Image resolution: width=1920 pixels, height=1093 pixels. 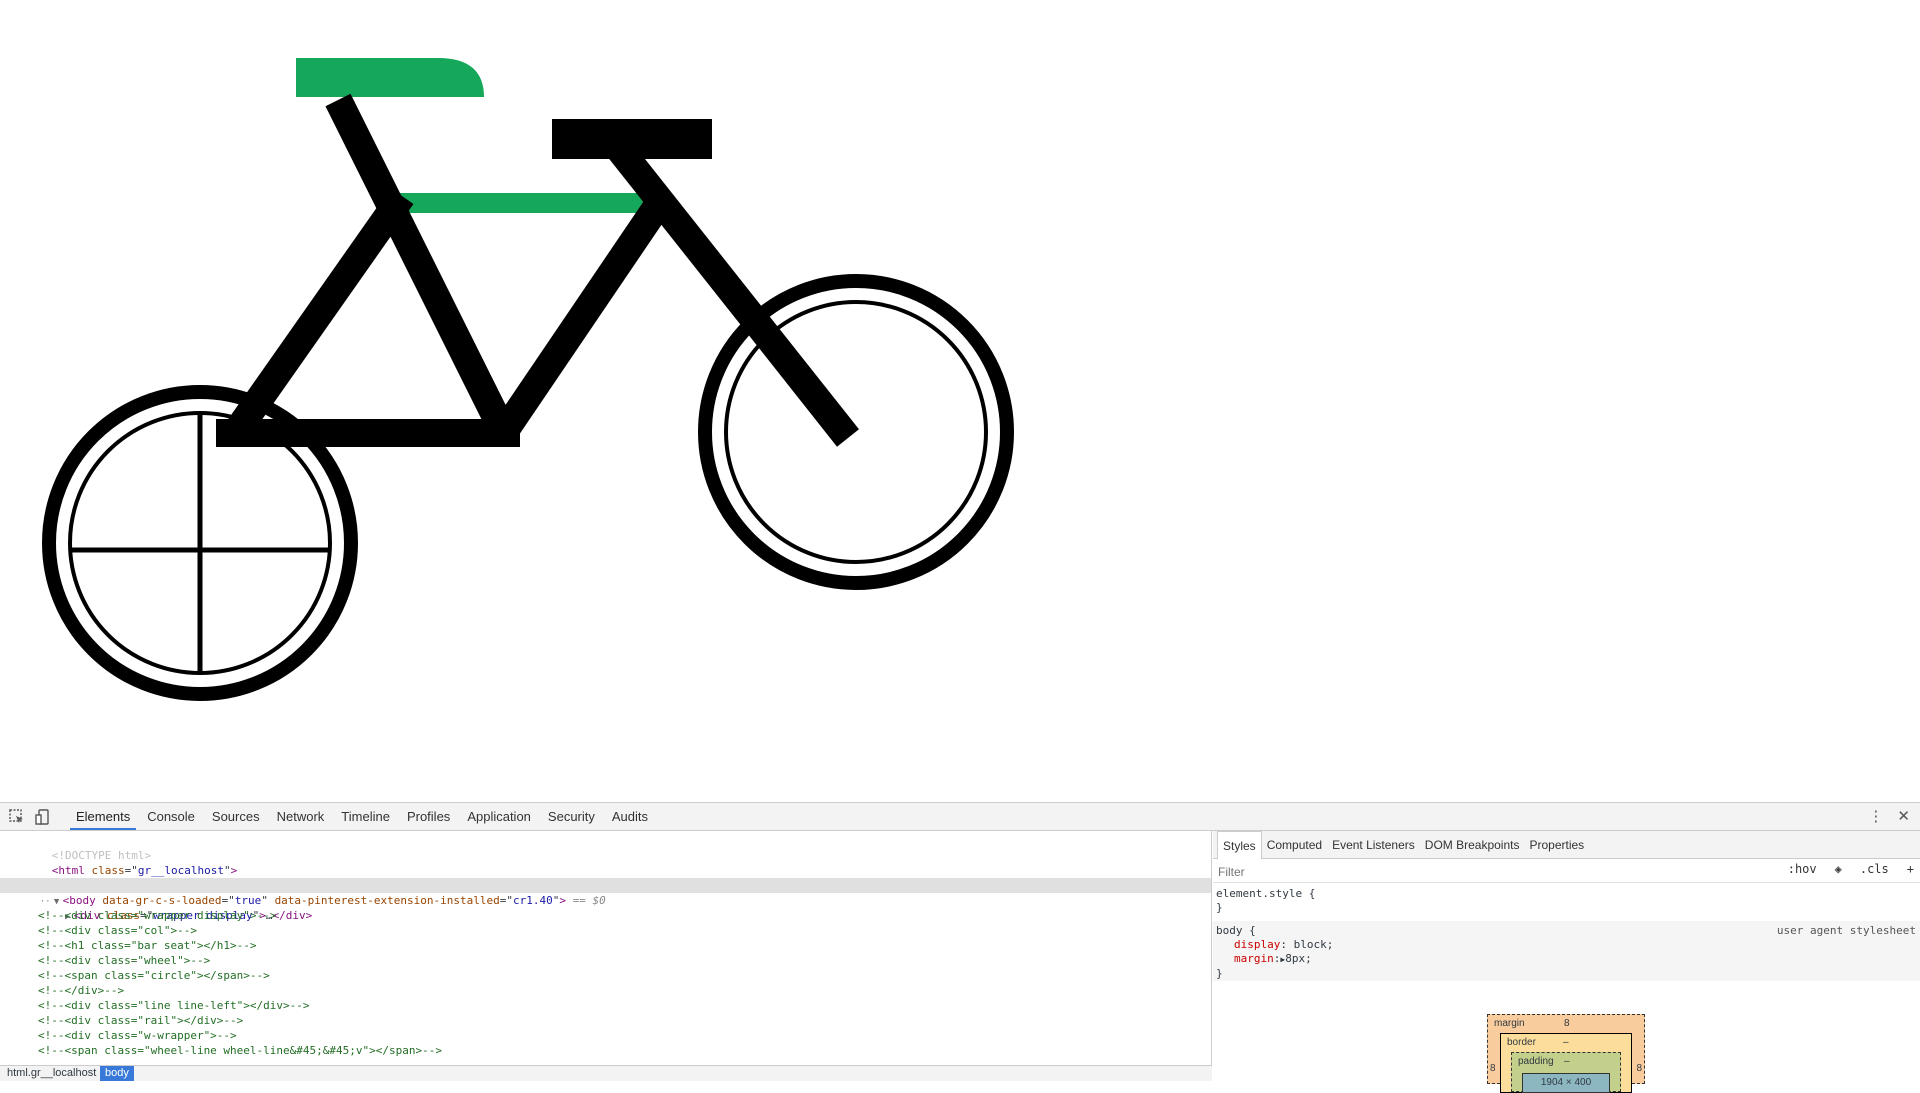 What do you see at coordinates (1373, 844) in the screenshot?
I see `tab-event-listeners: Event Listeners` at bounding box center [1373, 844].